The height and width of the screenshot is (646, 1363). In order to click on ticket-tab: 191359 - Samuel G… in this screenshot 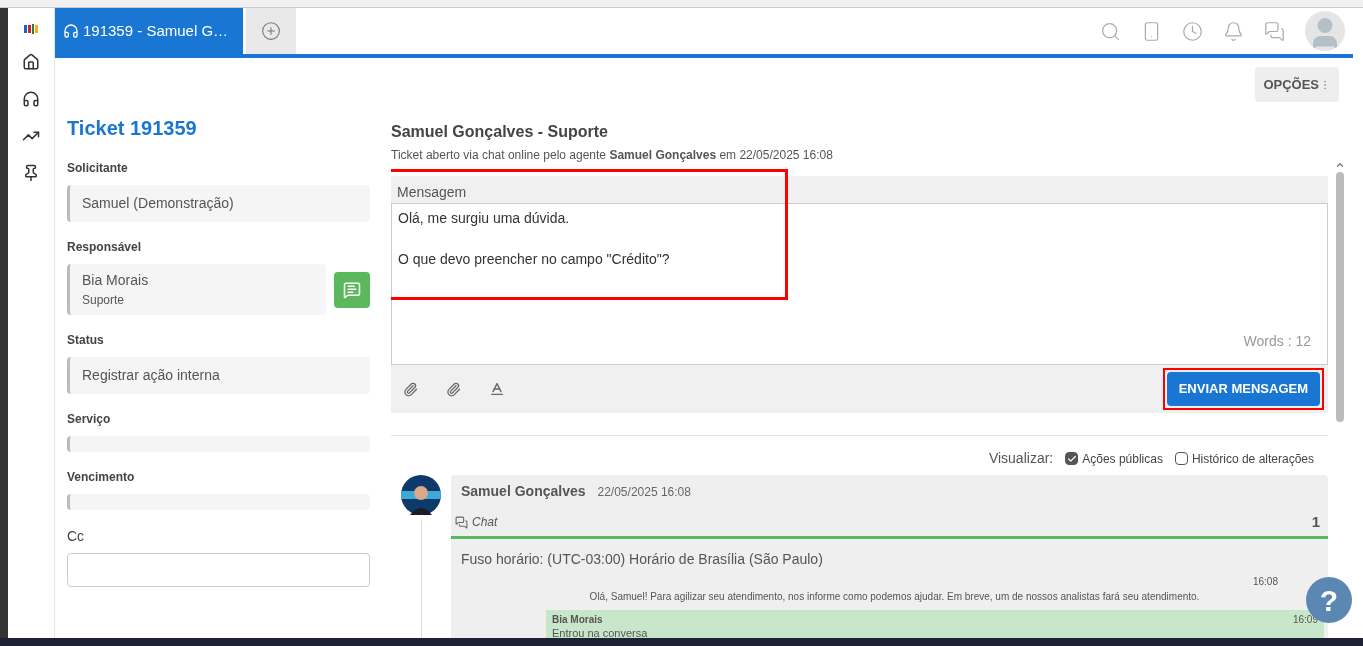, I will do `click(149, 31)`.